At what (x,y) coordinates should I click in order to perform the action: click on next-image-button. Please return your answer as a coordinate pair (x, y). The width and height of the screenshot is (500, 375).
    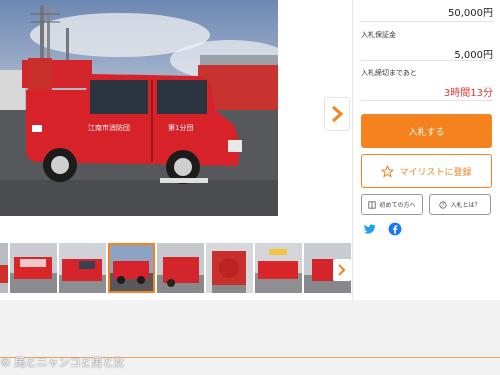
    Looking at the image, I should click on (337, 114).